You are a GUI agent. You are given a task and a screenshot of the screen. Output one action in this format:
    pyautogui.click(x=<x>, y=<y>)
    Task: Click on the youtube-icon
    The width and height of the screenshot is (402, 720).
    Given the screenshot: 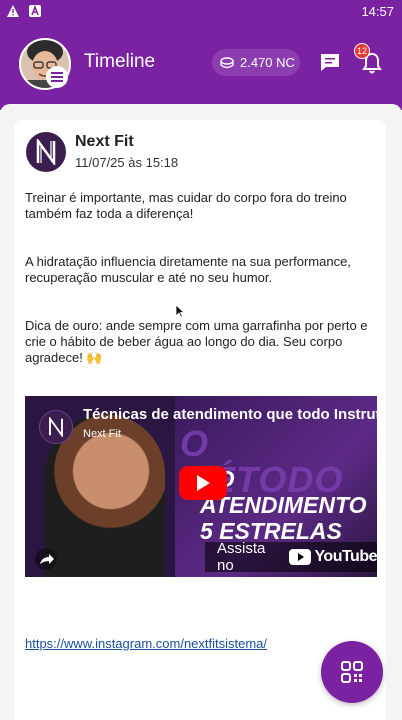 What is the action you would take?
    pyautogui.click(x=300, y=557)
    